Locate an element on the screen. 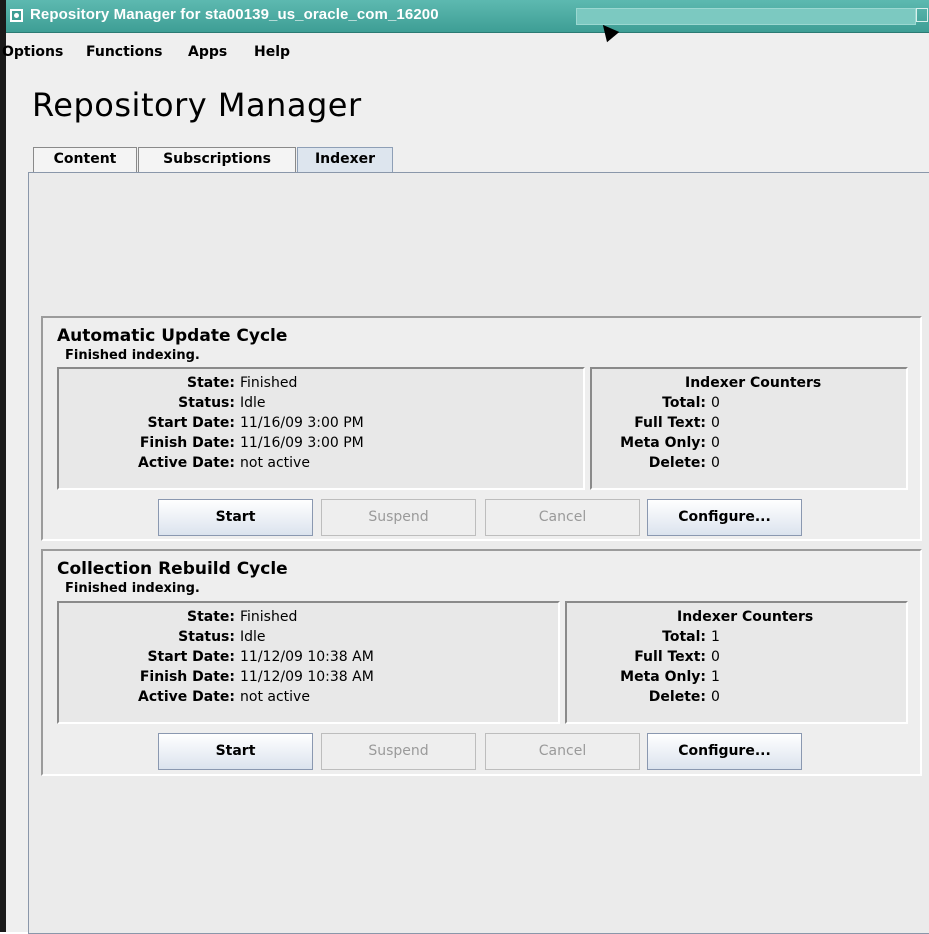 Image resolution: width=929 pixels, height=934 pixels. title-bar-drag-area is located at coordinates (746, 16).